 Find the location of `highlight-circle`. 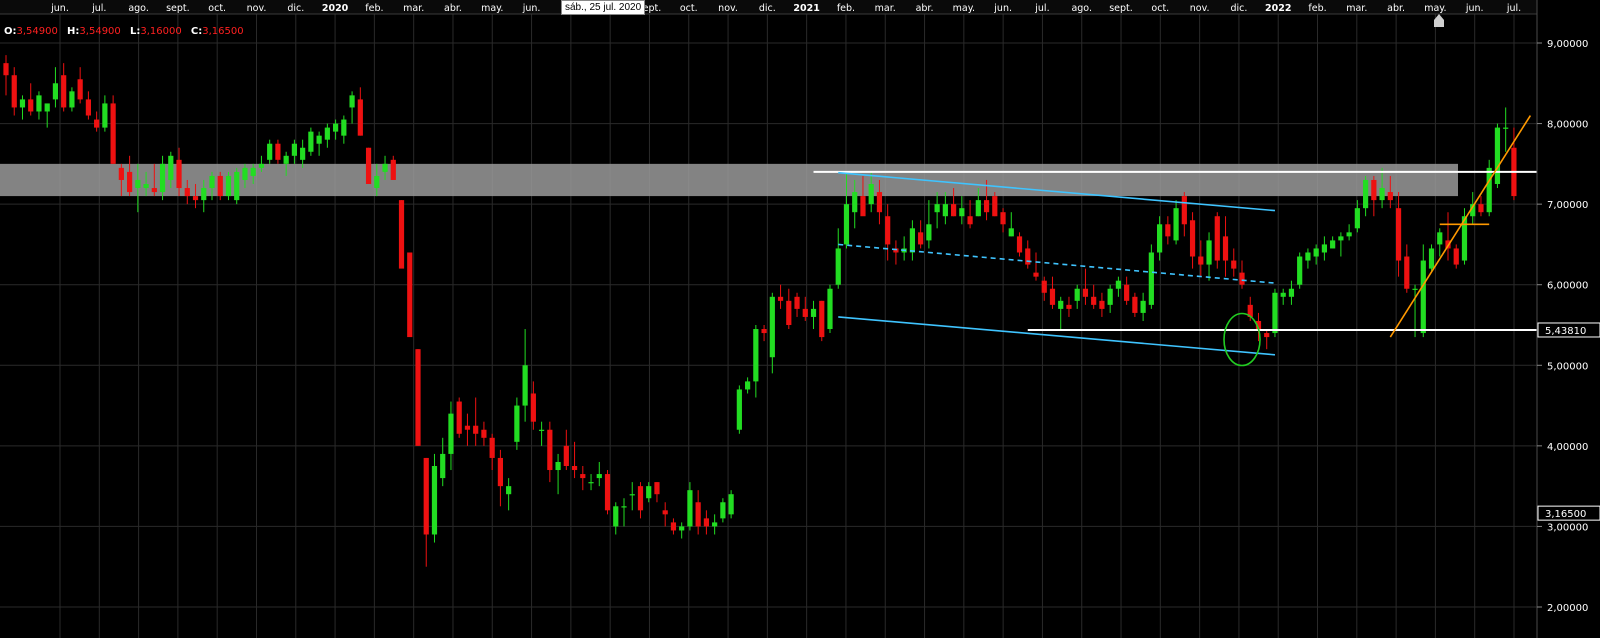

highlight-circle is located at coordinates (1242, 339).